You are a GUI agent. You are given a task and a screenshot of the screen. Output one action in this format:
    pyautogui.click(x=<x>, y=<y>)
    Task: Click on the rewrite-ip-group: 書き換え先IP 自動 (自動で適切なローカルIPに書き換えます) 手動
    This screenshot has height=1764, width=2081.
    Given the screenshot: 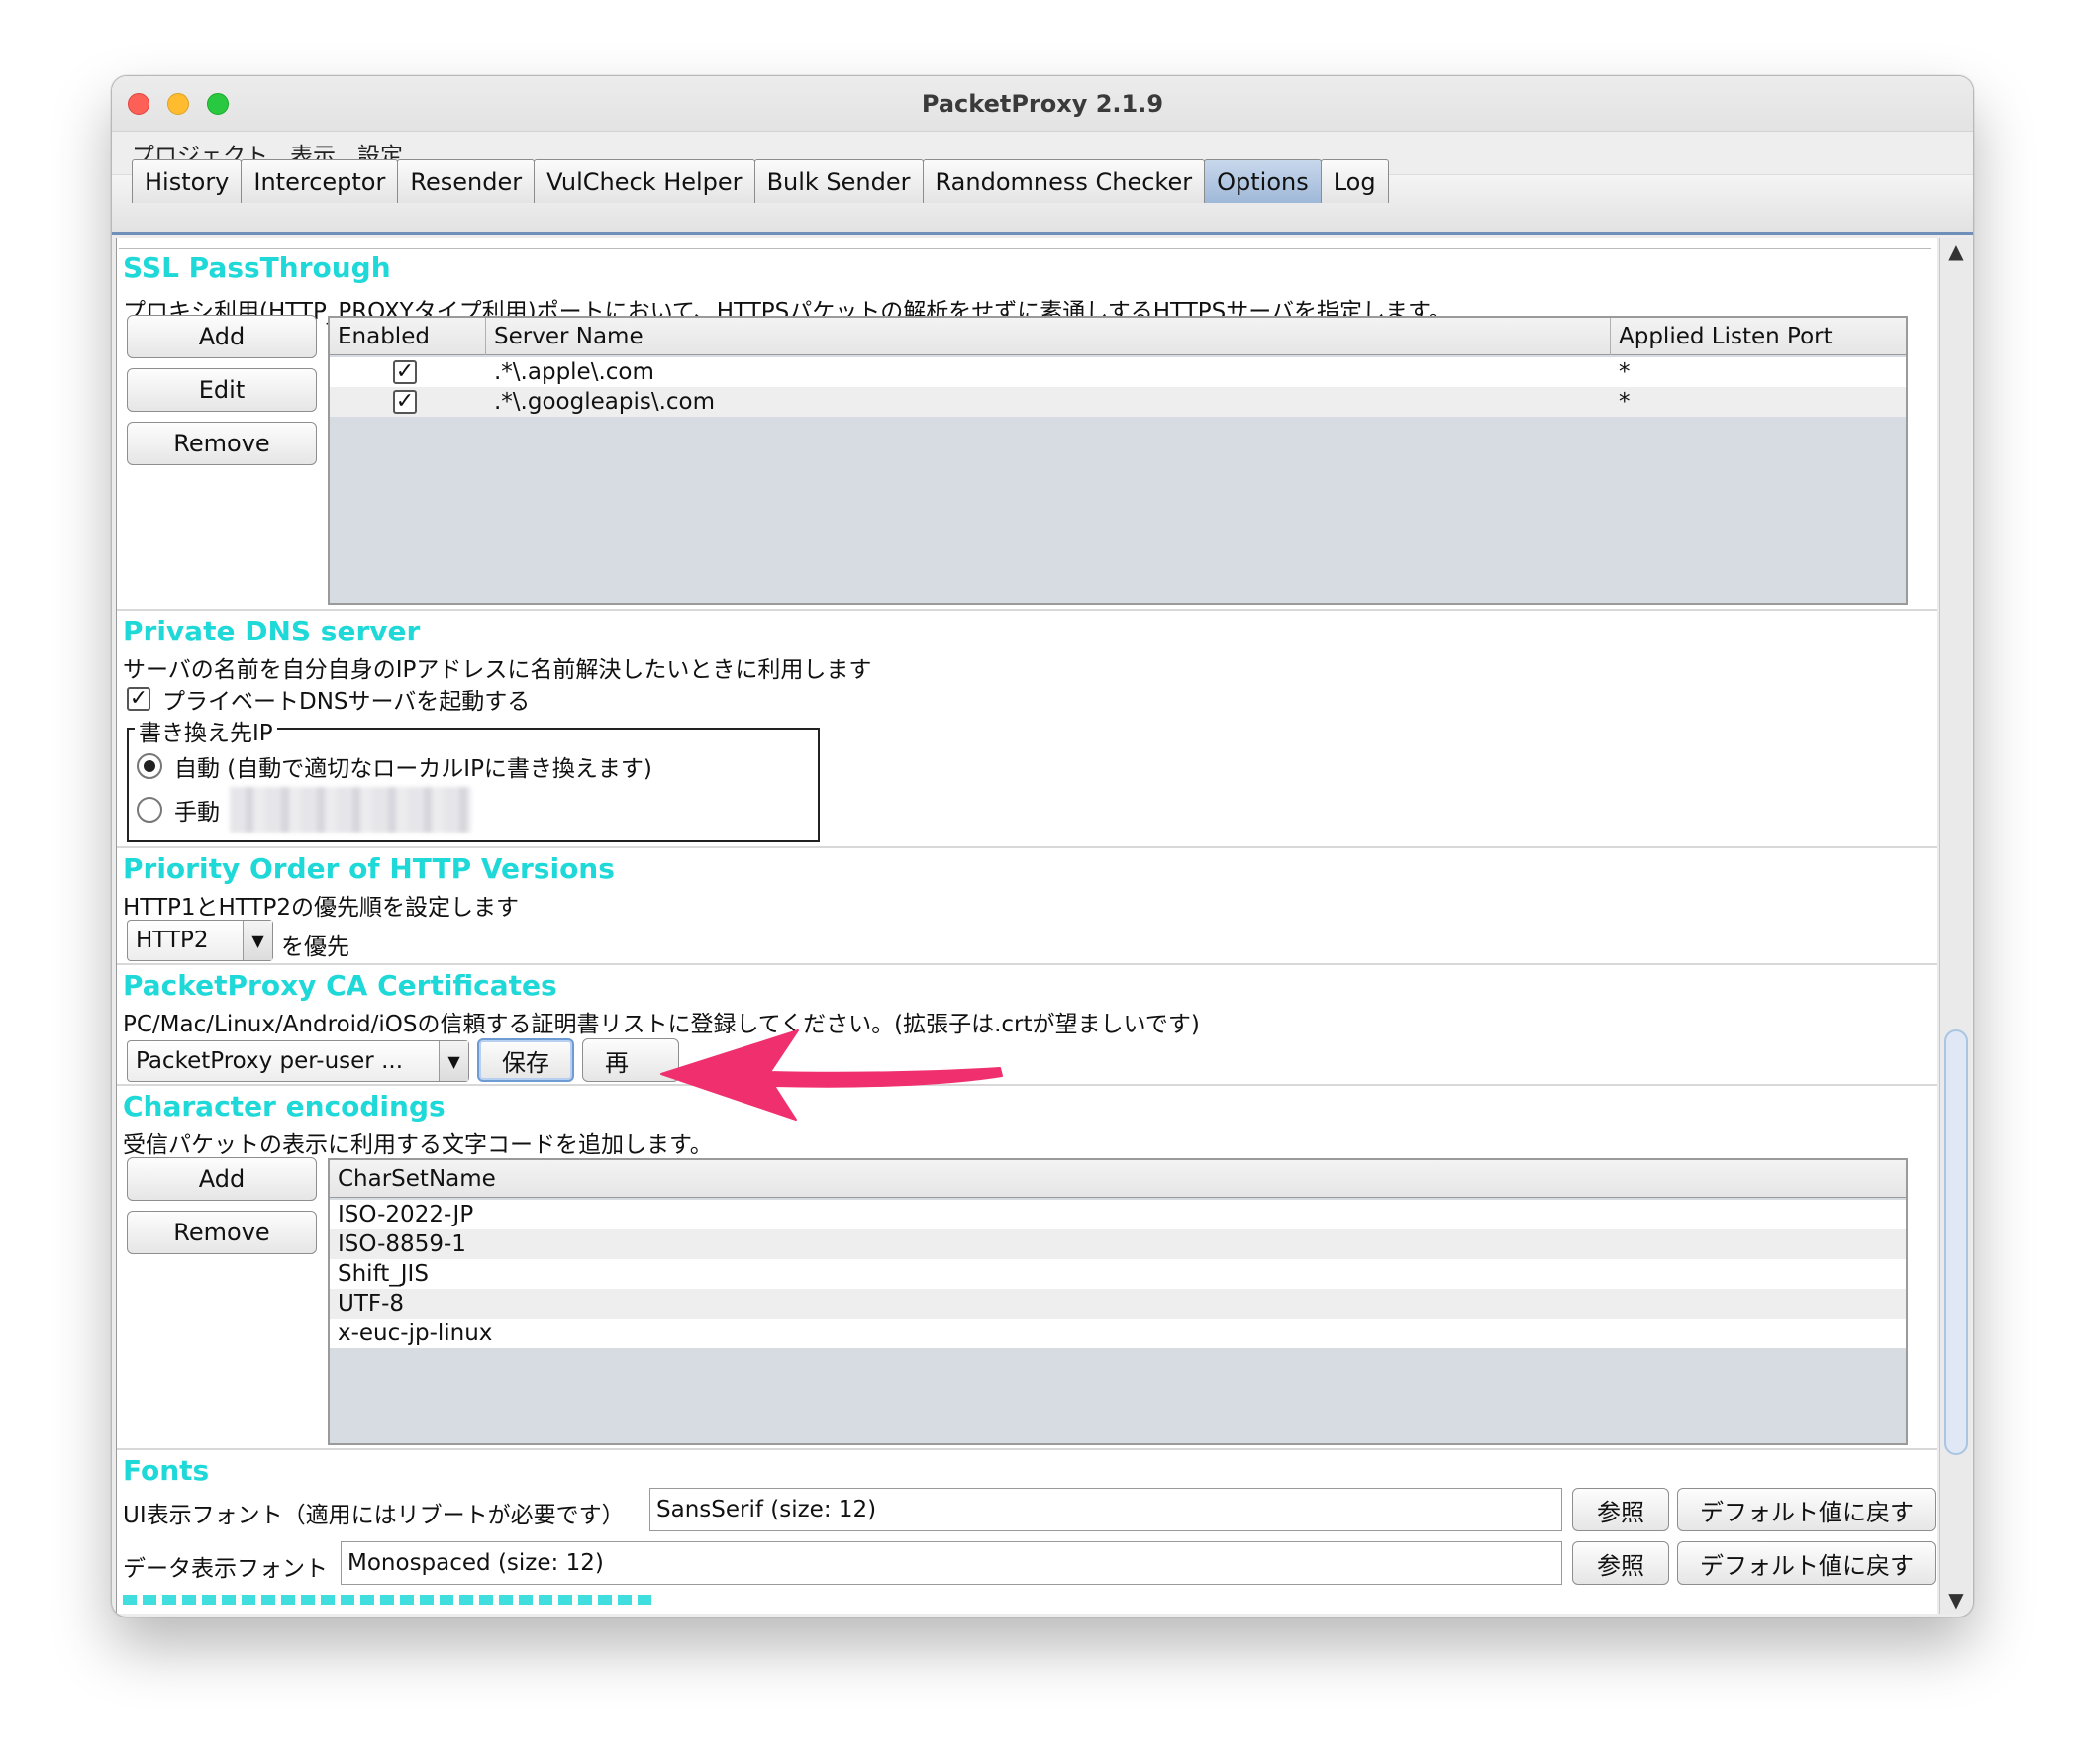 What is the action you would take?
    pyautogui.click(x=473, y=778)
    